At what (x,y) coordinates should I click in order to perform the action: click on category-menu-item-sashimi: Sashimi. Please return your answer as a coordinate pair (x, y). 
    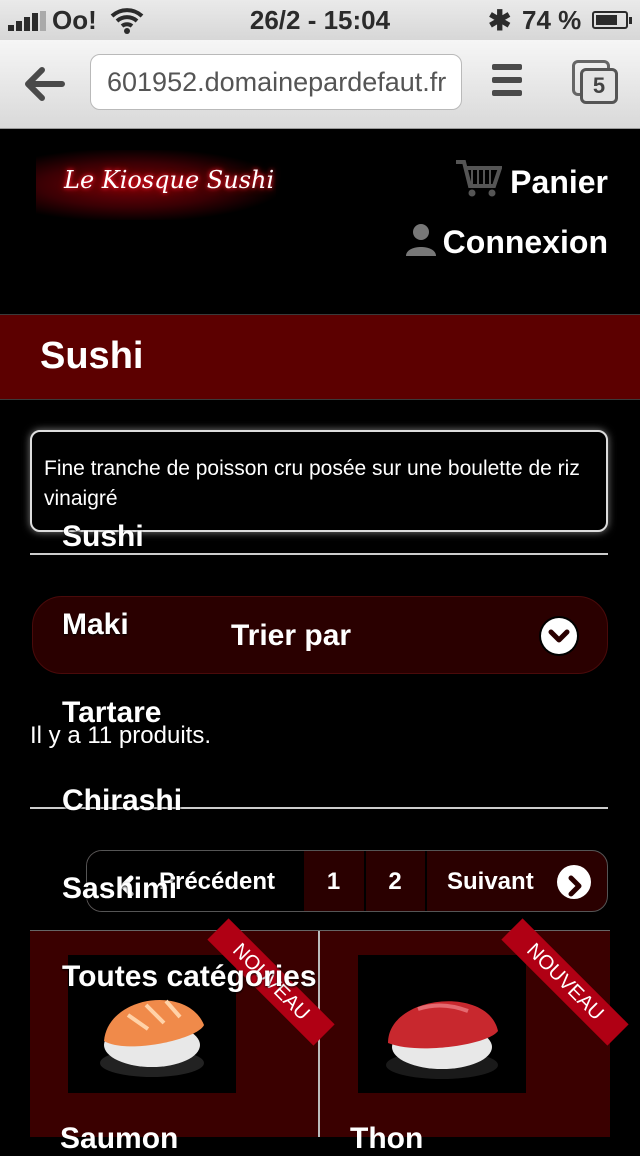
    Looking at the image, I should click on (119, 889).